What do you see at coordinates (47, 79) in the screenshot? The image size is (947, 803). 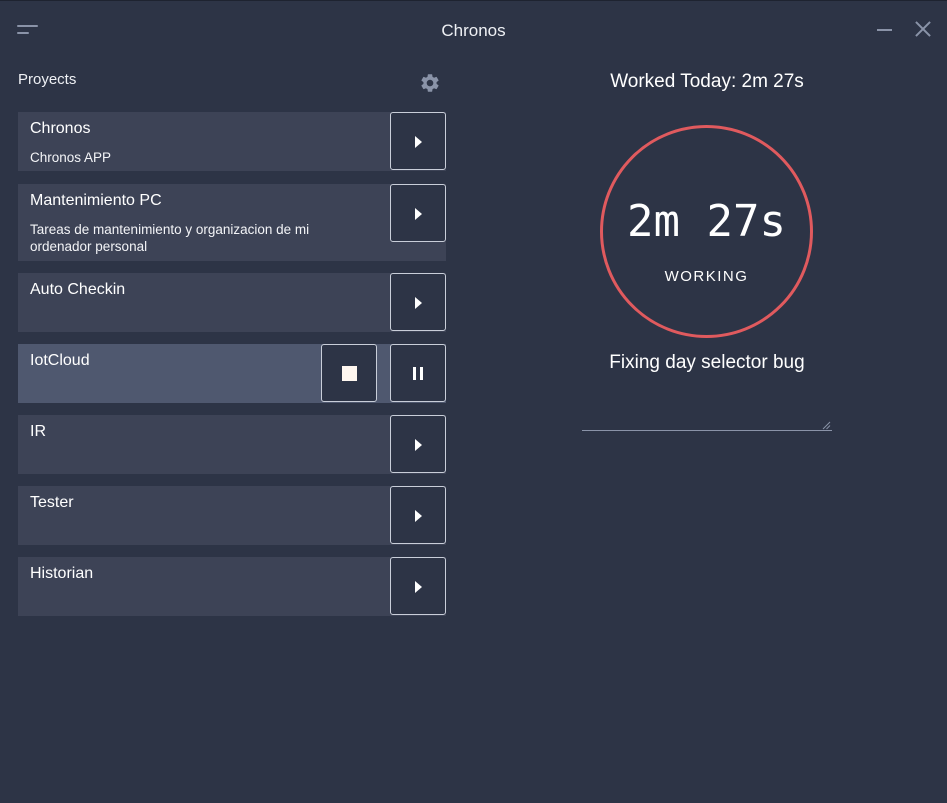 I see `projects-header: Proyects` at bounding box center [47, 79].